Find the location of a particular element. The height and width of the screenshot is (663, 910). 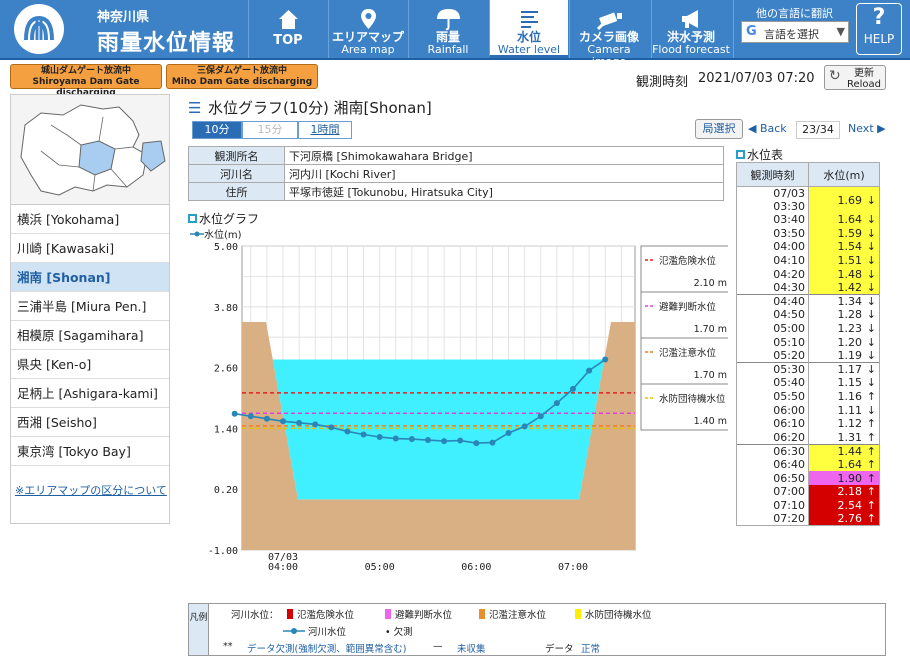

row-time: 07:20 is located at coordinates (772, 519).